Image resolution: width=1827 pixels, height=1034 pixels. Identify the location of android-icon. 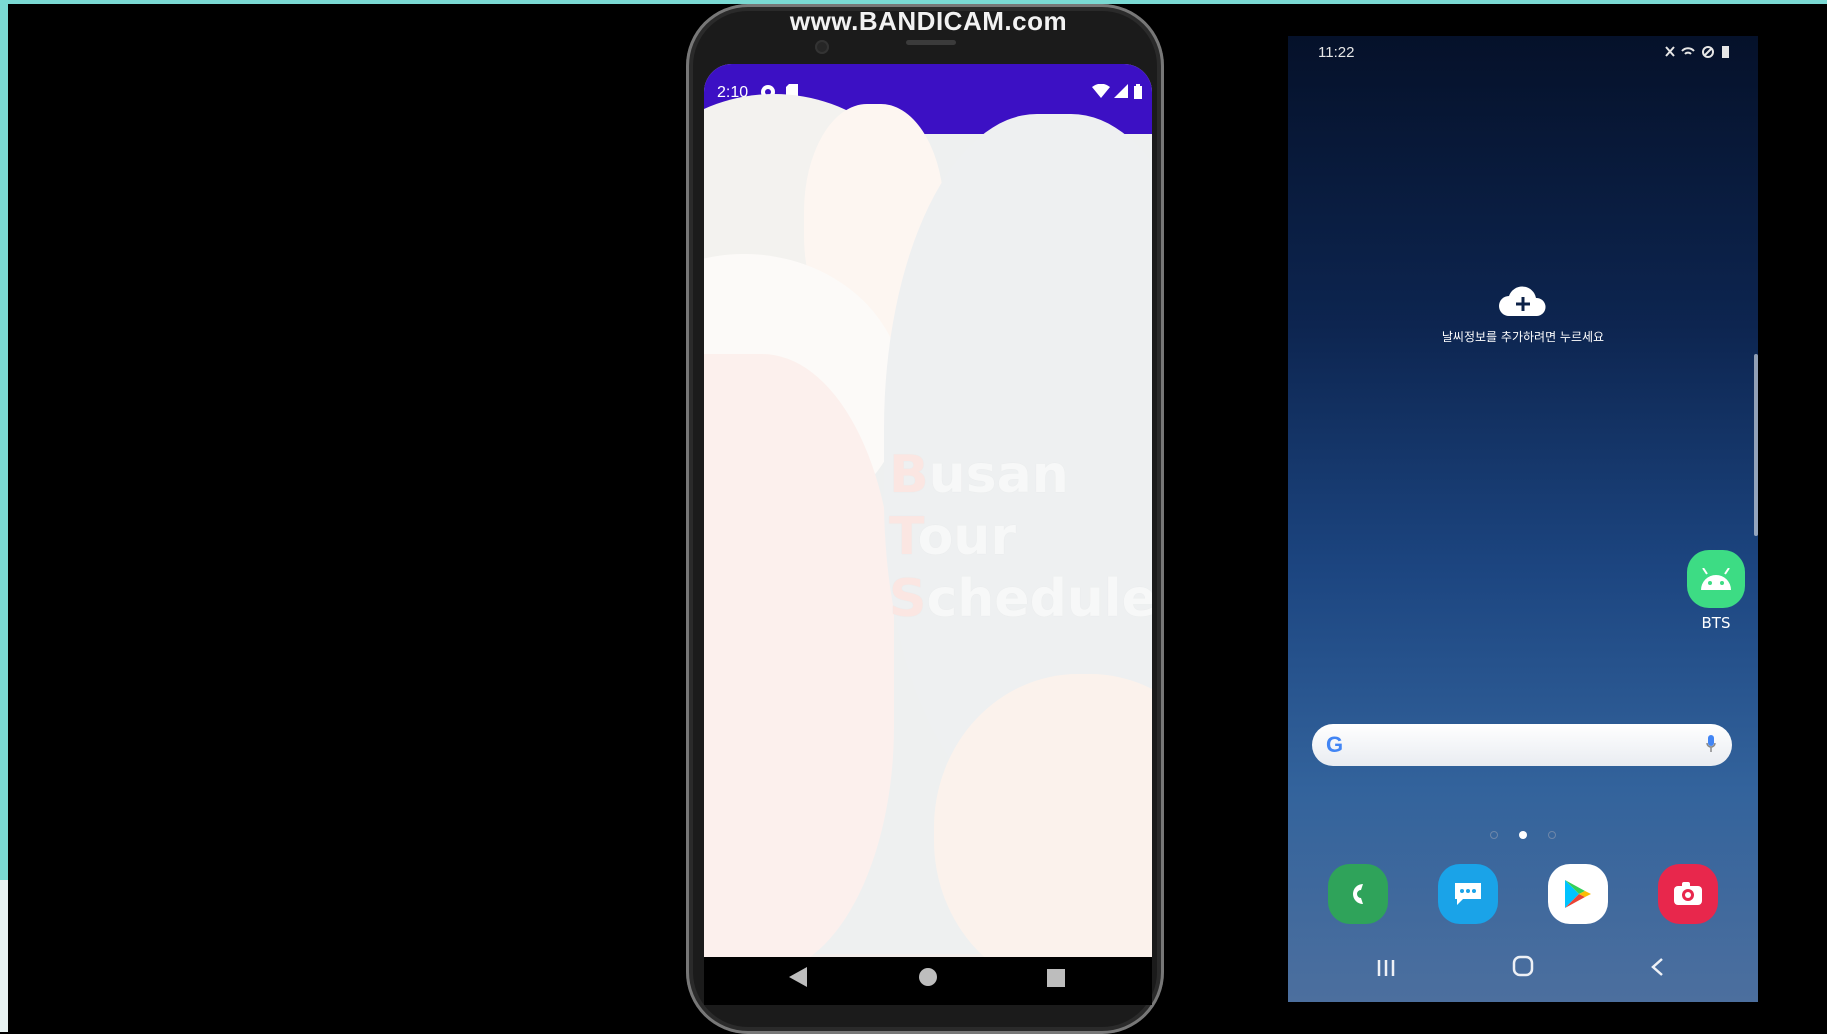
(1716, 579).